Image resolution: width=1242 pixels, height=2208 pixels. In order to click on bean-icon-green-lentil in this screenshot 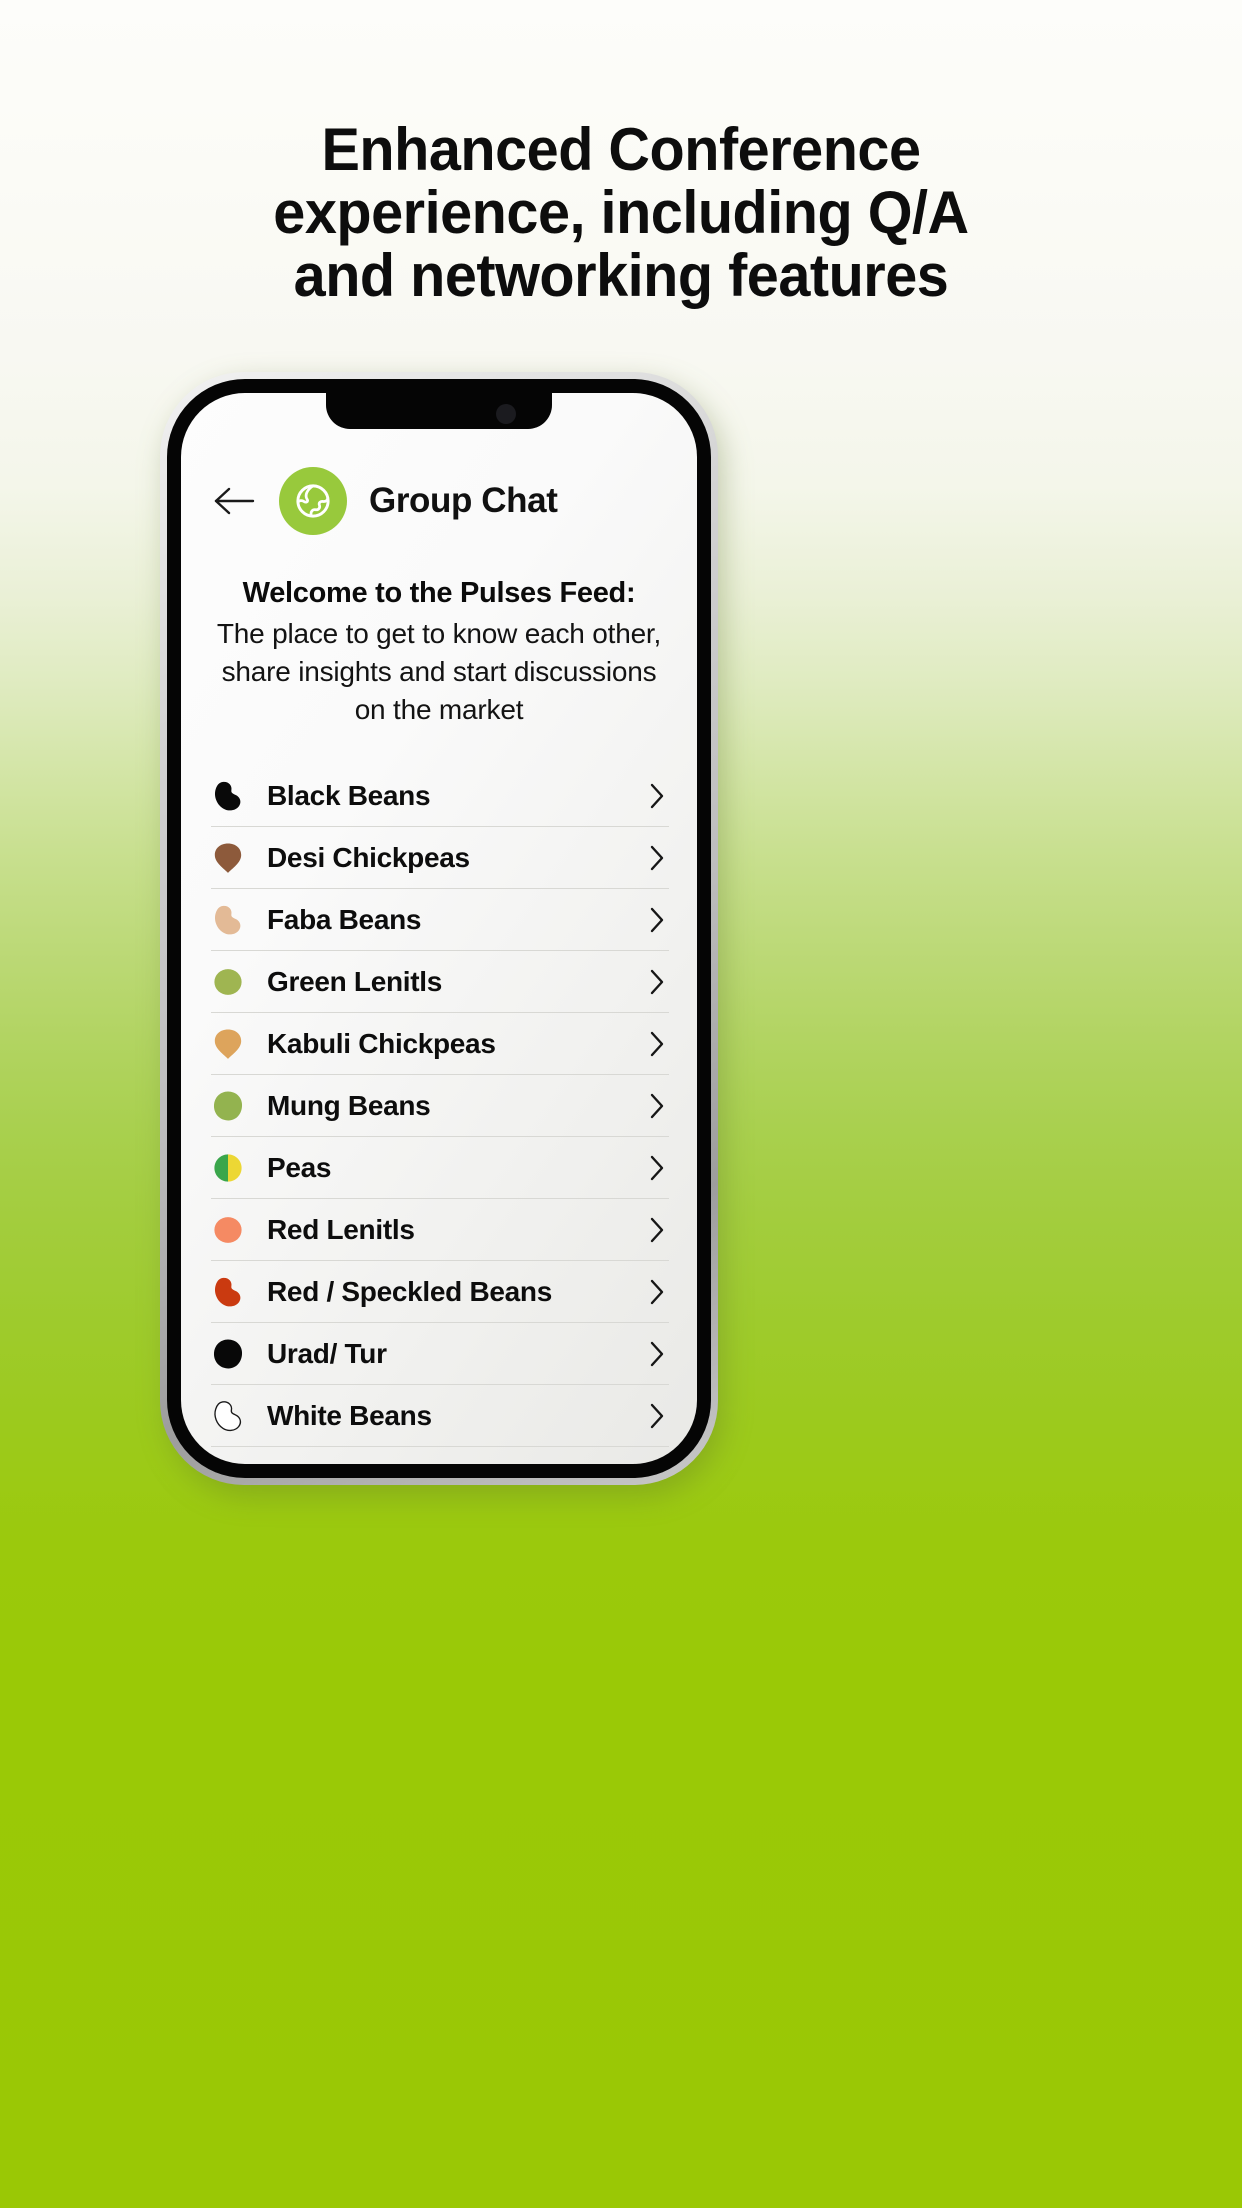, I will do `click(228, 982)`.